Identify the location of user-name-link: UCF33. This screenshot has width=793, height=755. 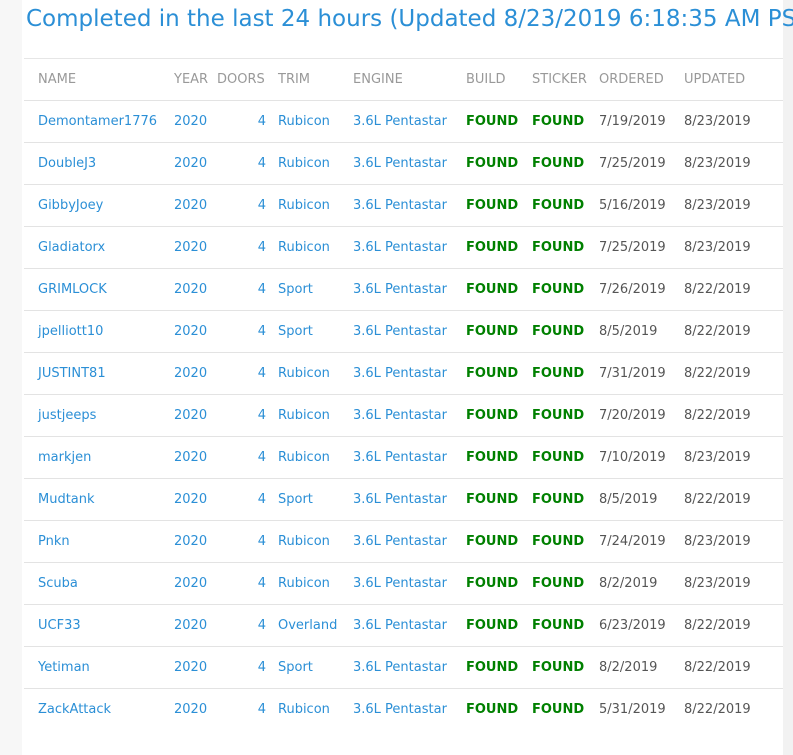
(59, 625).